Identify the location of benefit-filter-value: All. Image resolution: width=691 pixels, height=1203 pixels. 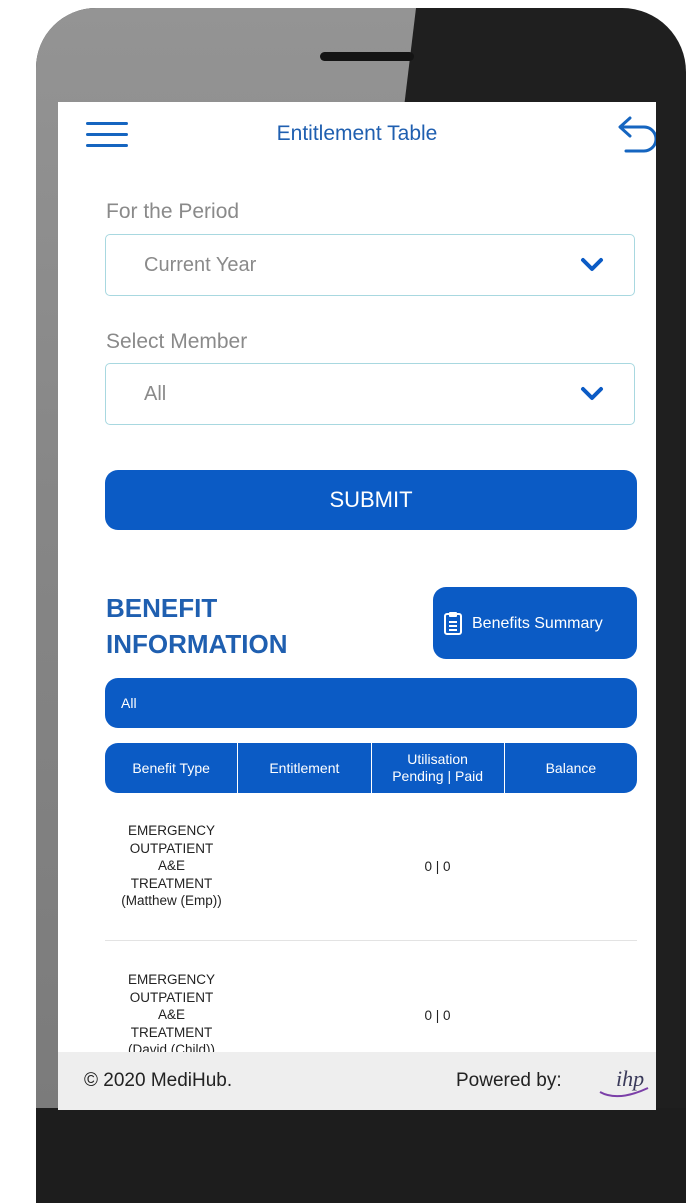
(129, 703).